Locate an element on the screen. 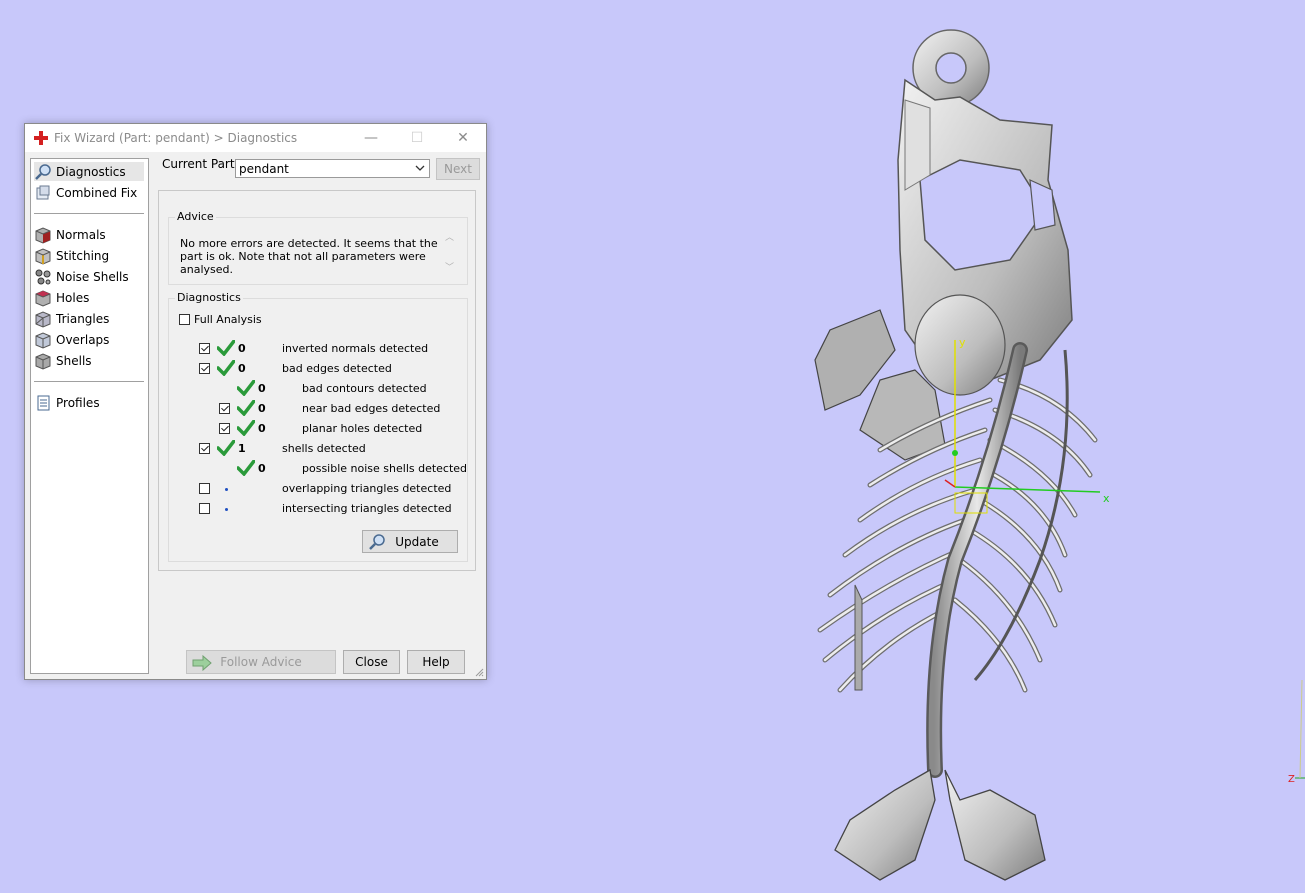  stitching-cube-icon is located at coordinates (43, 256).